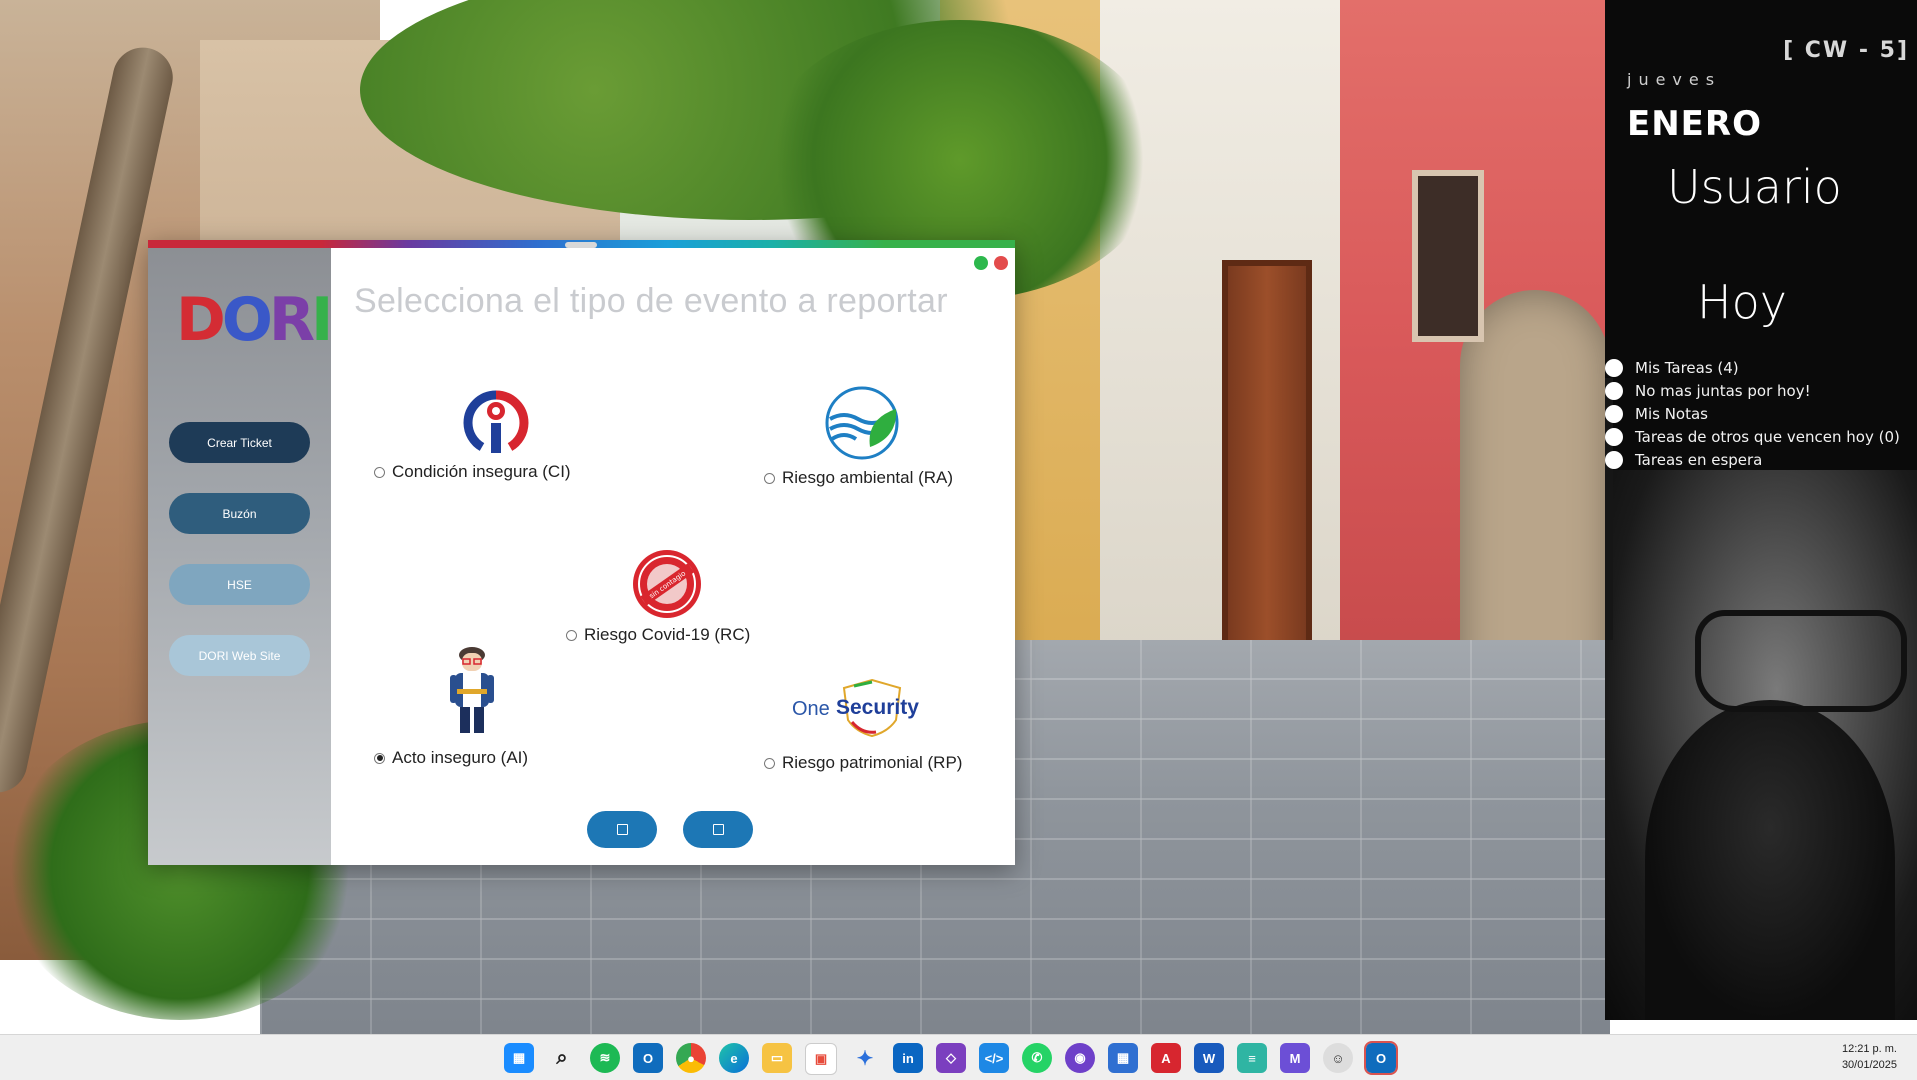  I want to click on windows-start-icon: ▦, so click(519, 1058).